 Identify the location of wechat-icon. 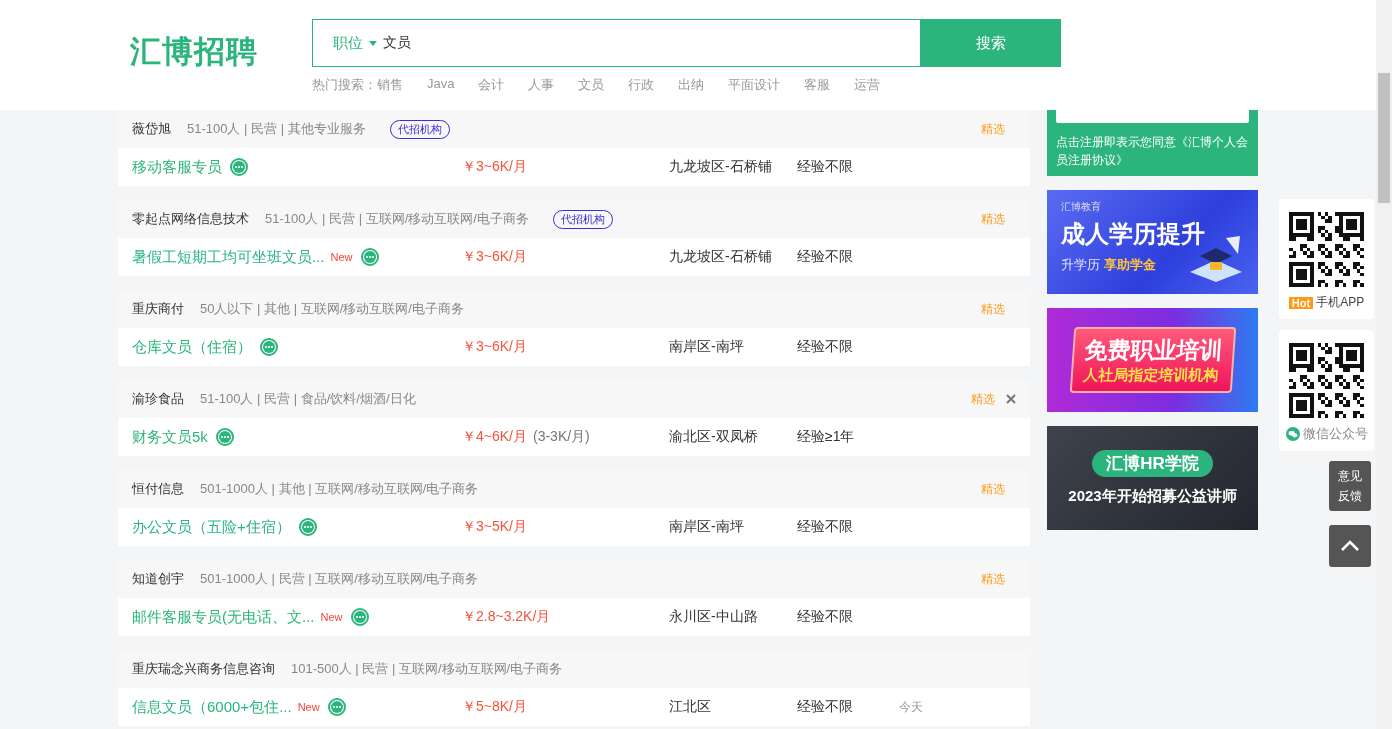
(1292, 434).